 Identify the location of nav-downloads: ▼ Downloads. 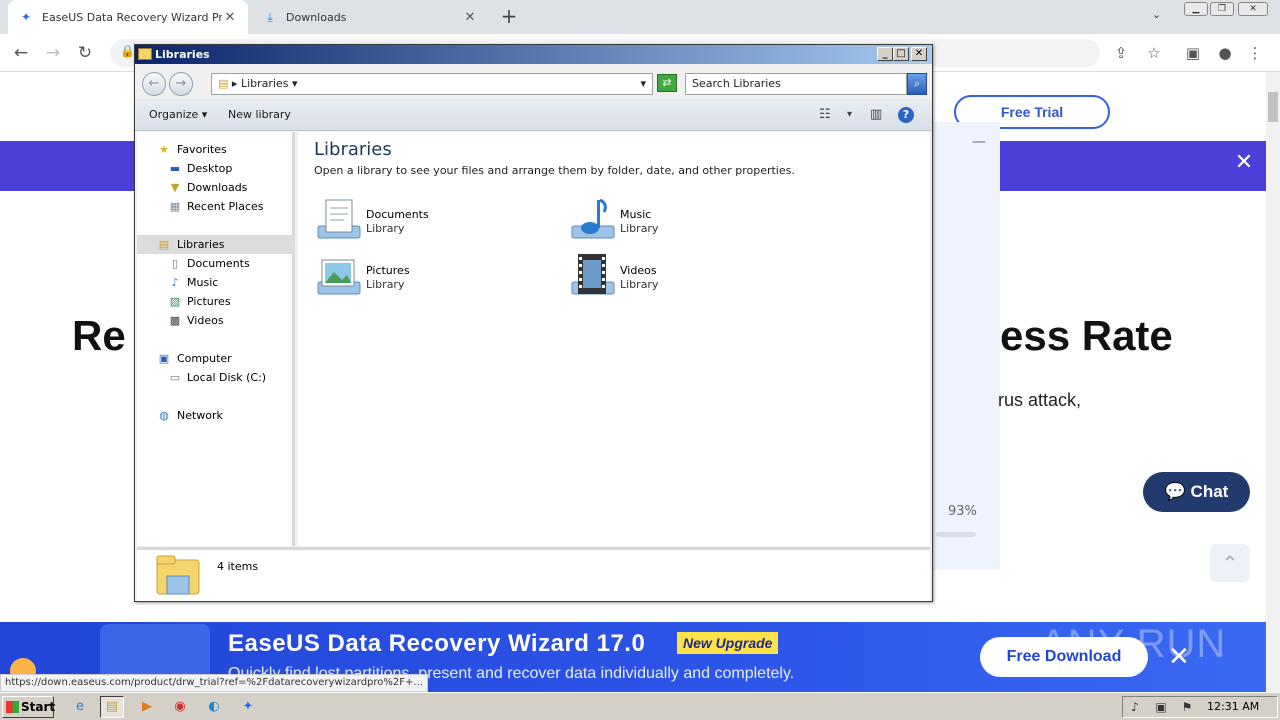
(216, 187).